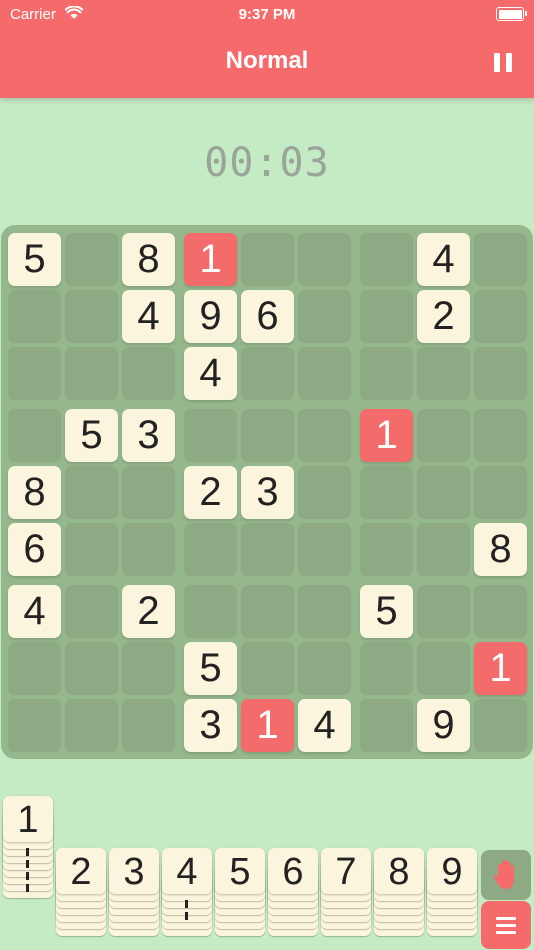 The width and height of the screenshot is (534, 950). What do you see at coordinates (506, 925) in the screenshot?
I see `menu-button` at bounding box center [506, 925].